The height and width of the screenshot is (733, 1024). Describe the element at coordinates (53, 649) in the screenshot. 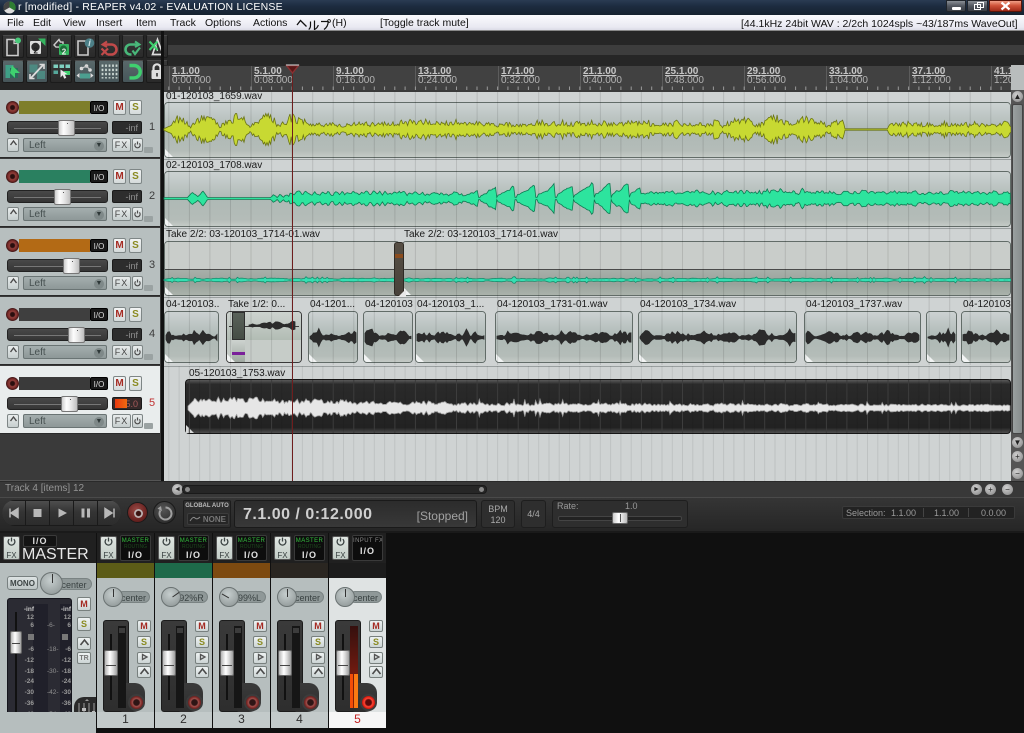

I see `svg-text: -18-` at that location.